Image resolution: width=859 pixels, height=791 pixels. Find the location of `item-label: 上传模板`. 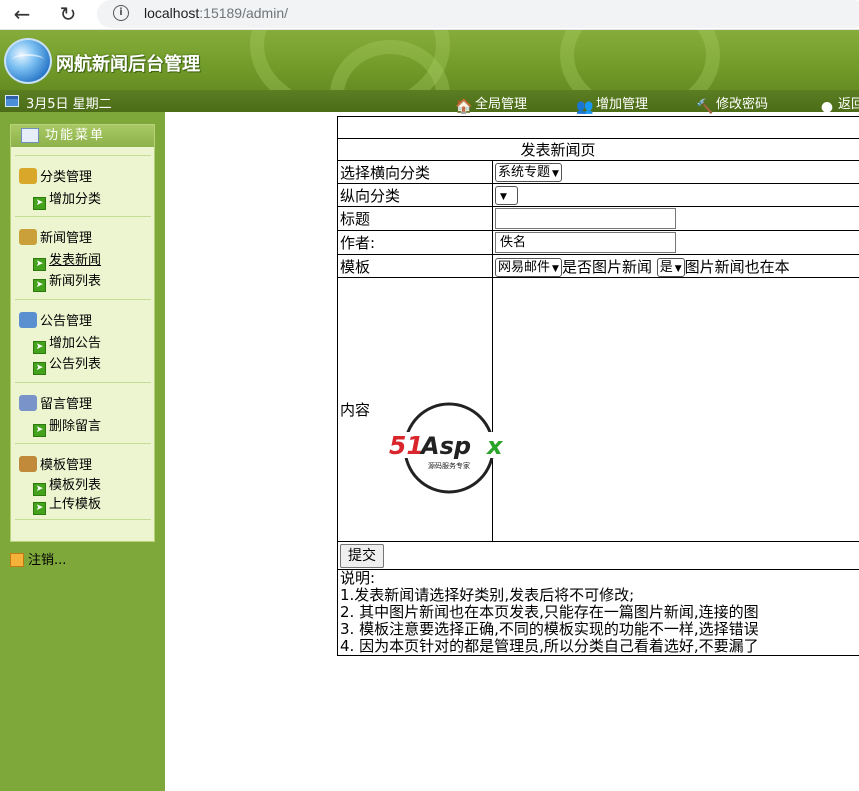

item-label: 上传模板 is located at coordinates (75, 504).